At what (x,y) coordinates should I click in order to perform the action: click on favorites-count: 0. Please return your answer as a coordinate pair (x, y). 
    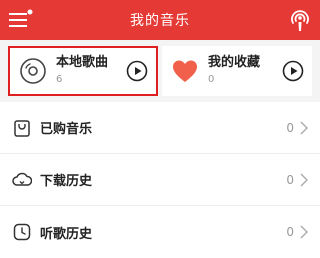
    Looking at the image, I should click on (211, 79).